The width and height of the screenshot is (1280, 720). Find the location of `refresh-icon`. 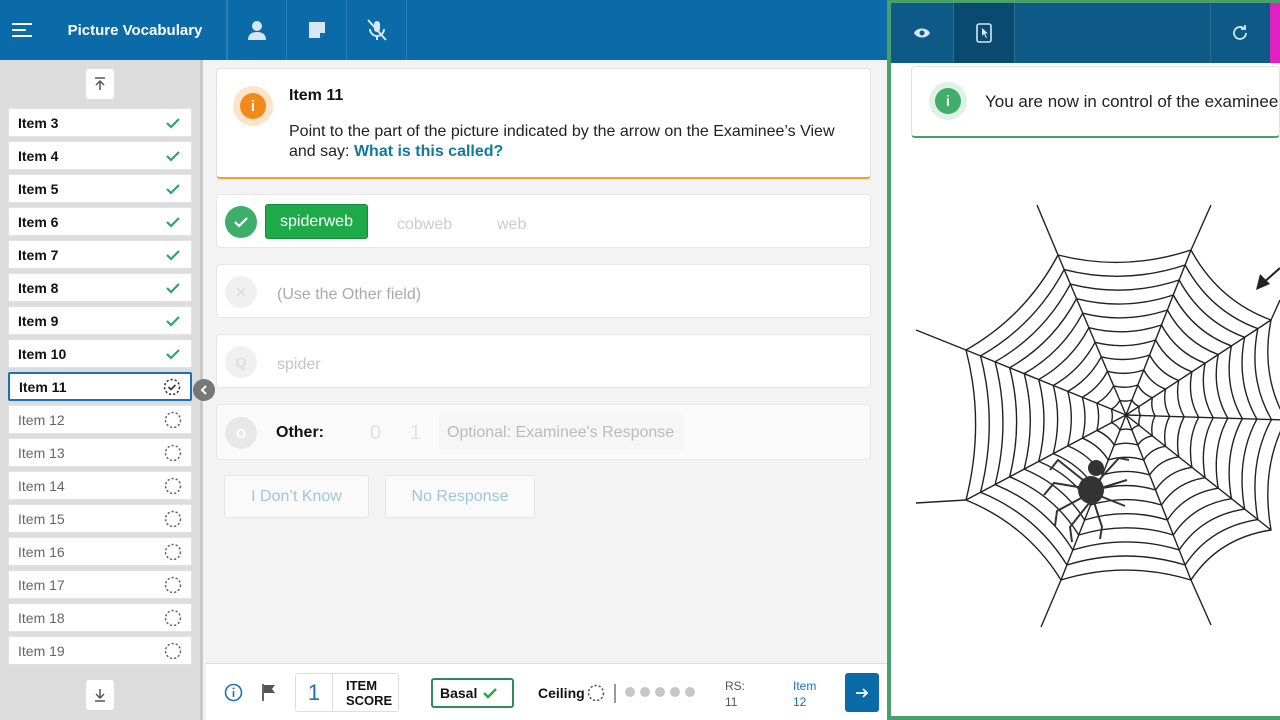

refresh-icon is located at coordinates (1240, 32).